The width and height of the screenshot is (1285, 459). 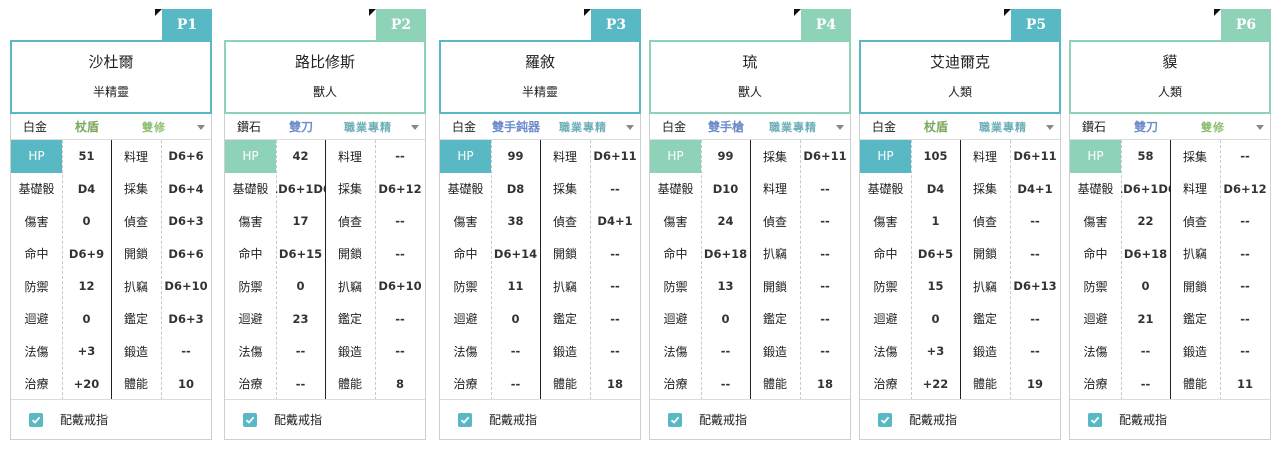 I want to click on stat-row: 傷害 24 偵查 --, so click(x=750, y=221).